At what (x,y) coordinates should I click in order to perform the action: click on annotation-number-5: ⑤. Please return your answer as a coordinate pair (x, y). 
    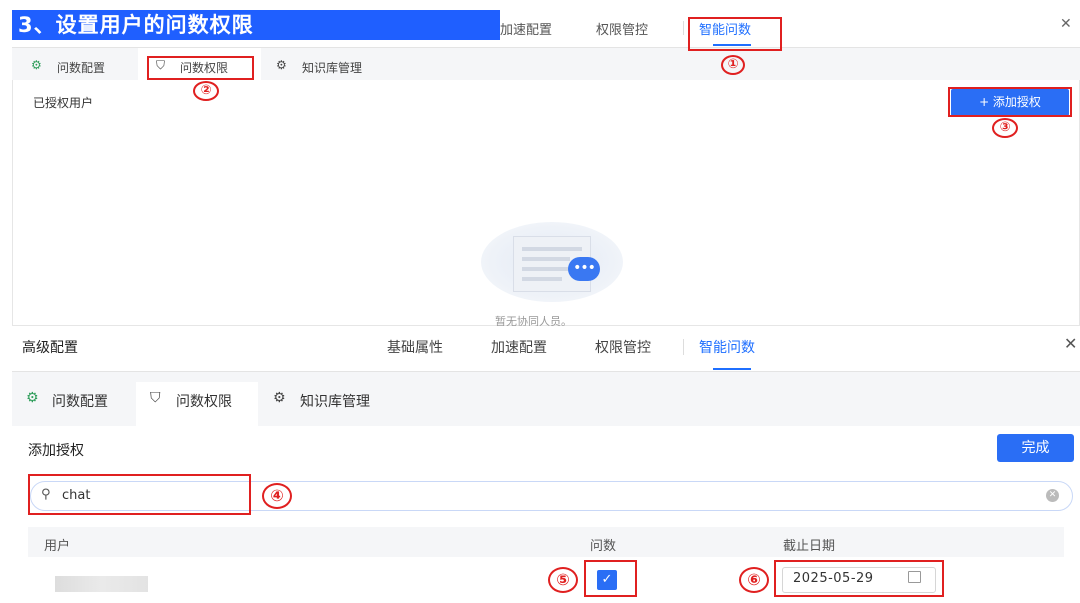
    Looking at the image, I should click on (563, 580).